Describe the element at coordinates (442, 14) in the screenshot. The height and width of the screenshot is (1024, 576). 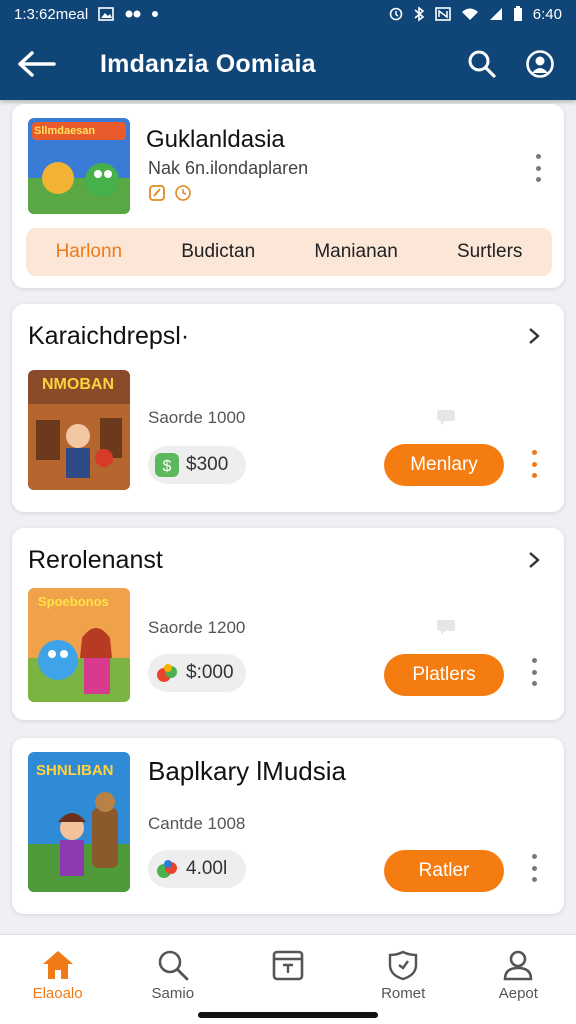
I see `nfc-icon` at that location.